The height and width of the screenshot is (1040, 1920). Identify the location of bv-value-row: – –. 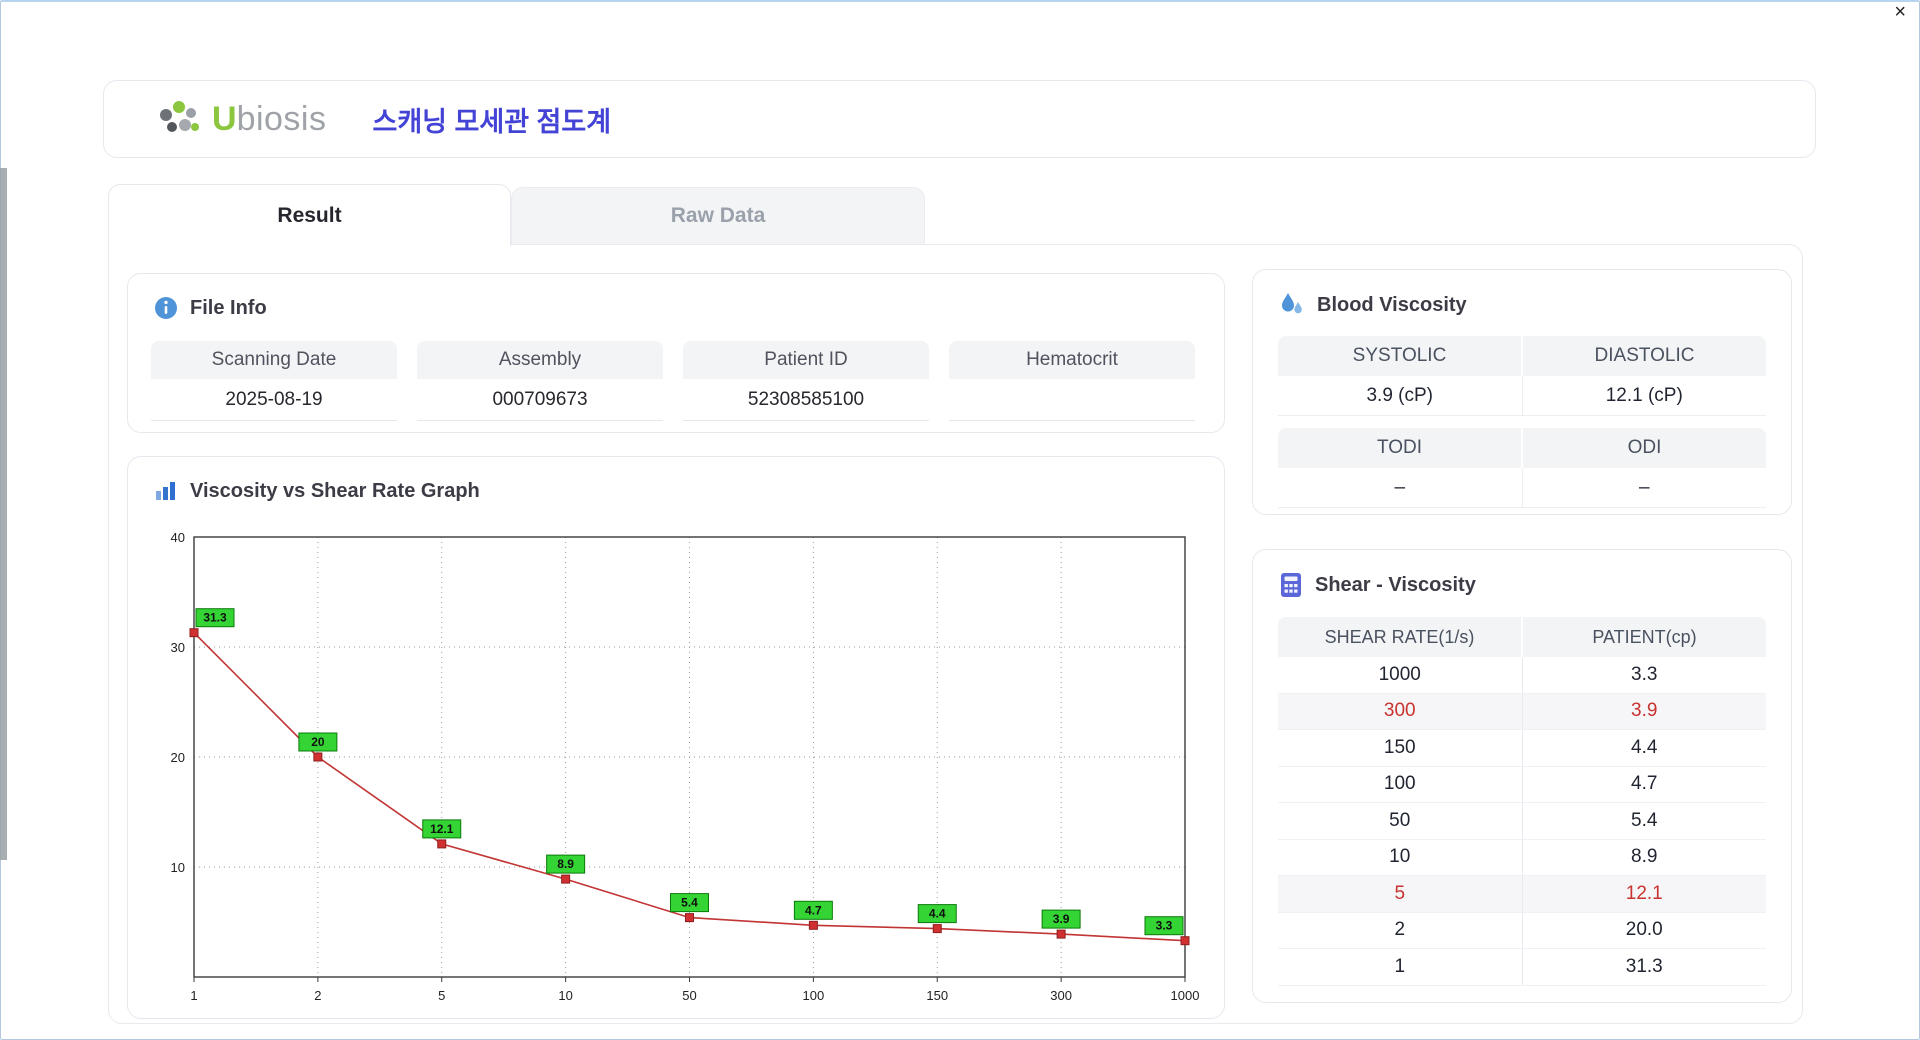
(1522, 488).